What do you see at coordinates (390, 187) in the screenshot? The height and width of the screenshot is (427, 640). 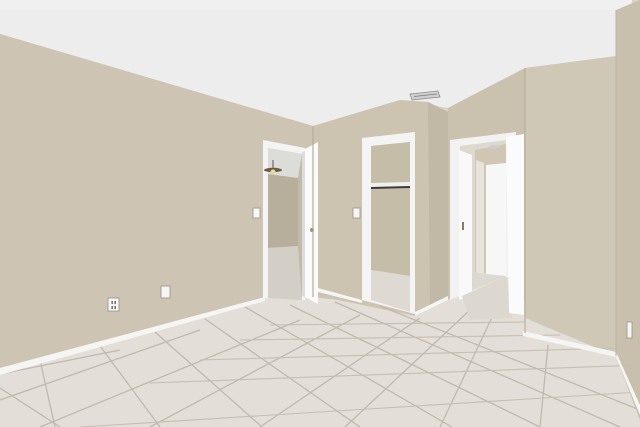 I see `closet-rod-icon` at bounding box center [390, 187].